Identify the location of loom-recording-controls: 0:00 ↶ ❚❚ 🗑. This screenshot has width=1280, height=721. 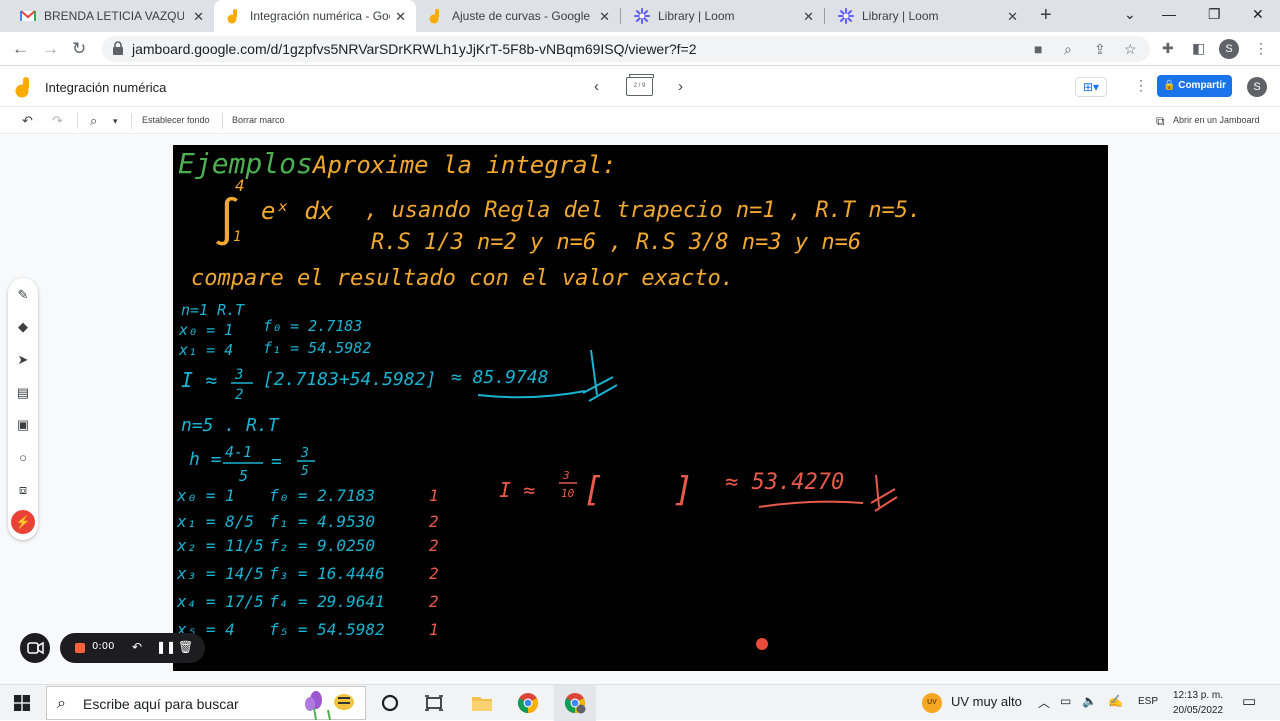
(132, 648).